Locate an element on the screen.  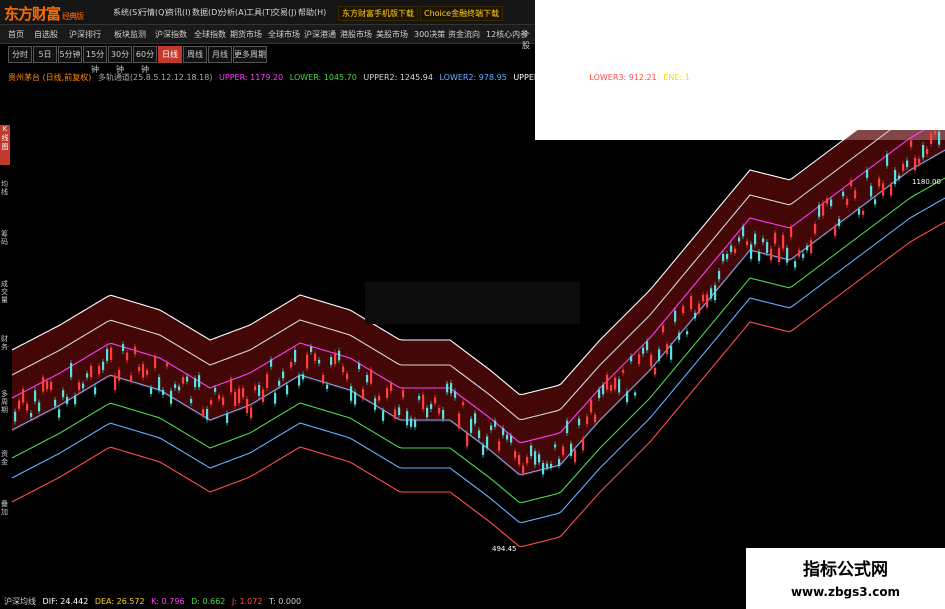
tab-daily: 日线 is located at coordinates (170, 54).